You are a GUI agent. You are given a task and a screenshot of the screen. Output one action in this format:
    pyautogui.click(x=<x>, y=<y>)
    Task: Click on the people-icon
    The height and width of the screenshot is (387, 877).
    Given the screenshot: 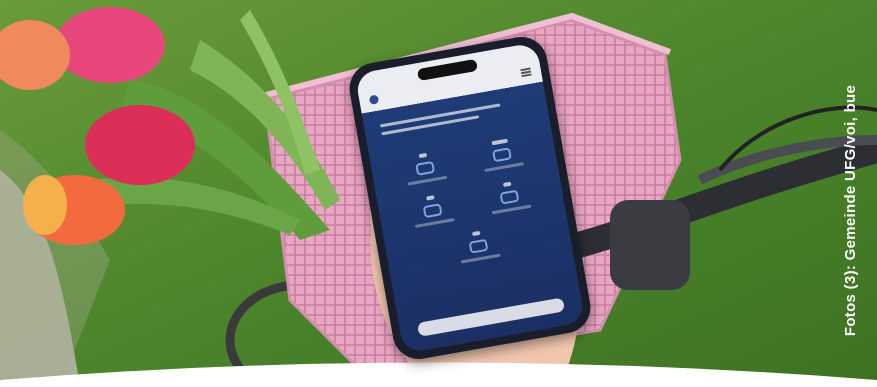 What is the action you would take?
    pyautogui.click(x=502, y=155)
    